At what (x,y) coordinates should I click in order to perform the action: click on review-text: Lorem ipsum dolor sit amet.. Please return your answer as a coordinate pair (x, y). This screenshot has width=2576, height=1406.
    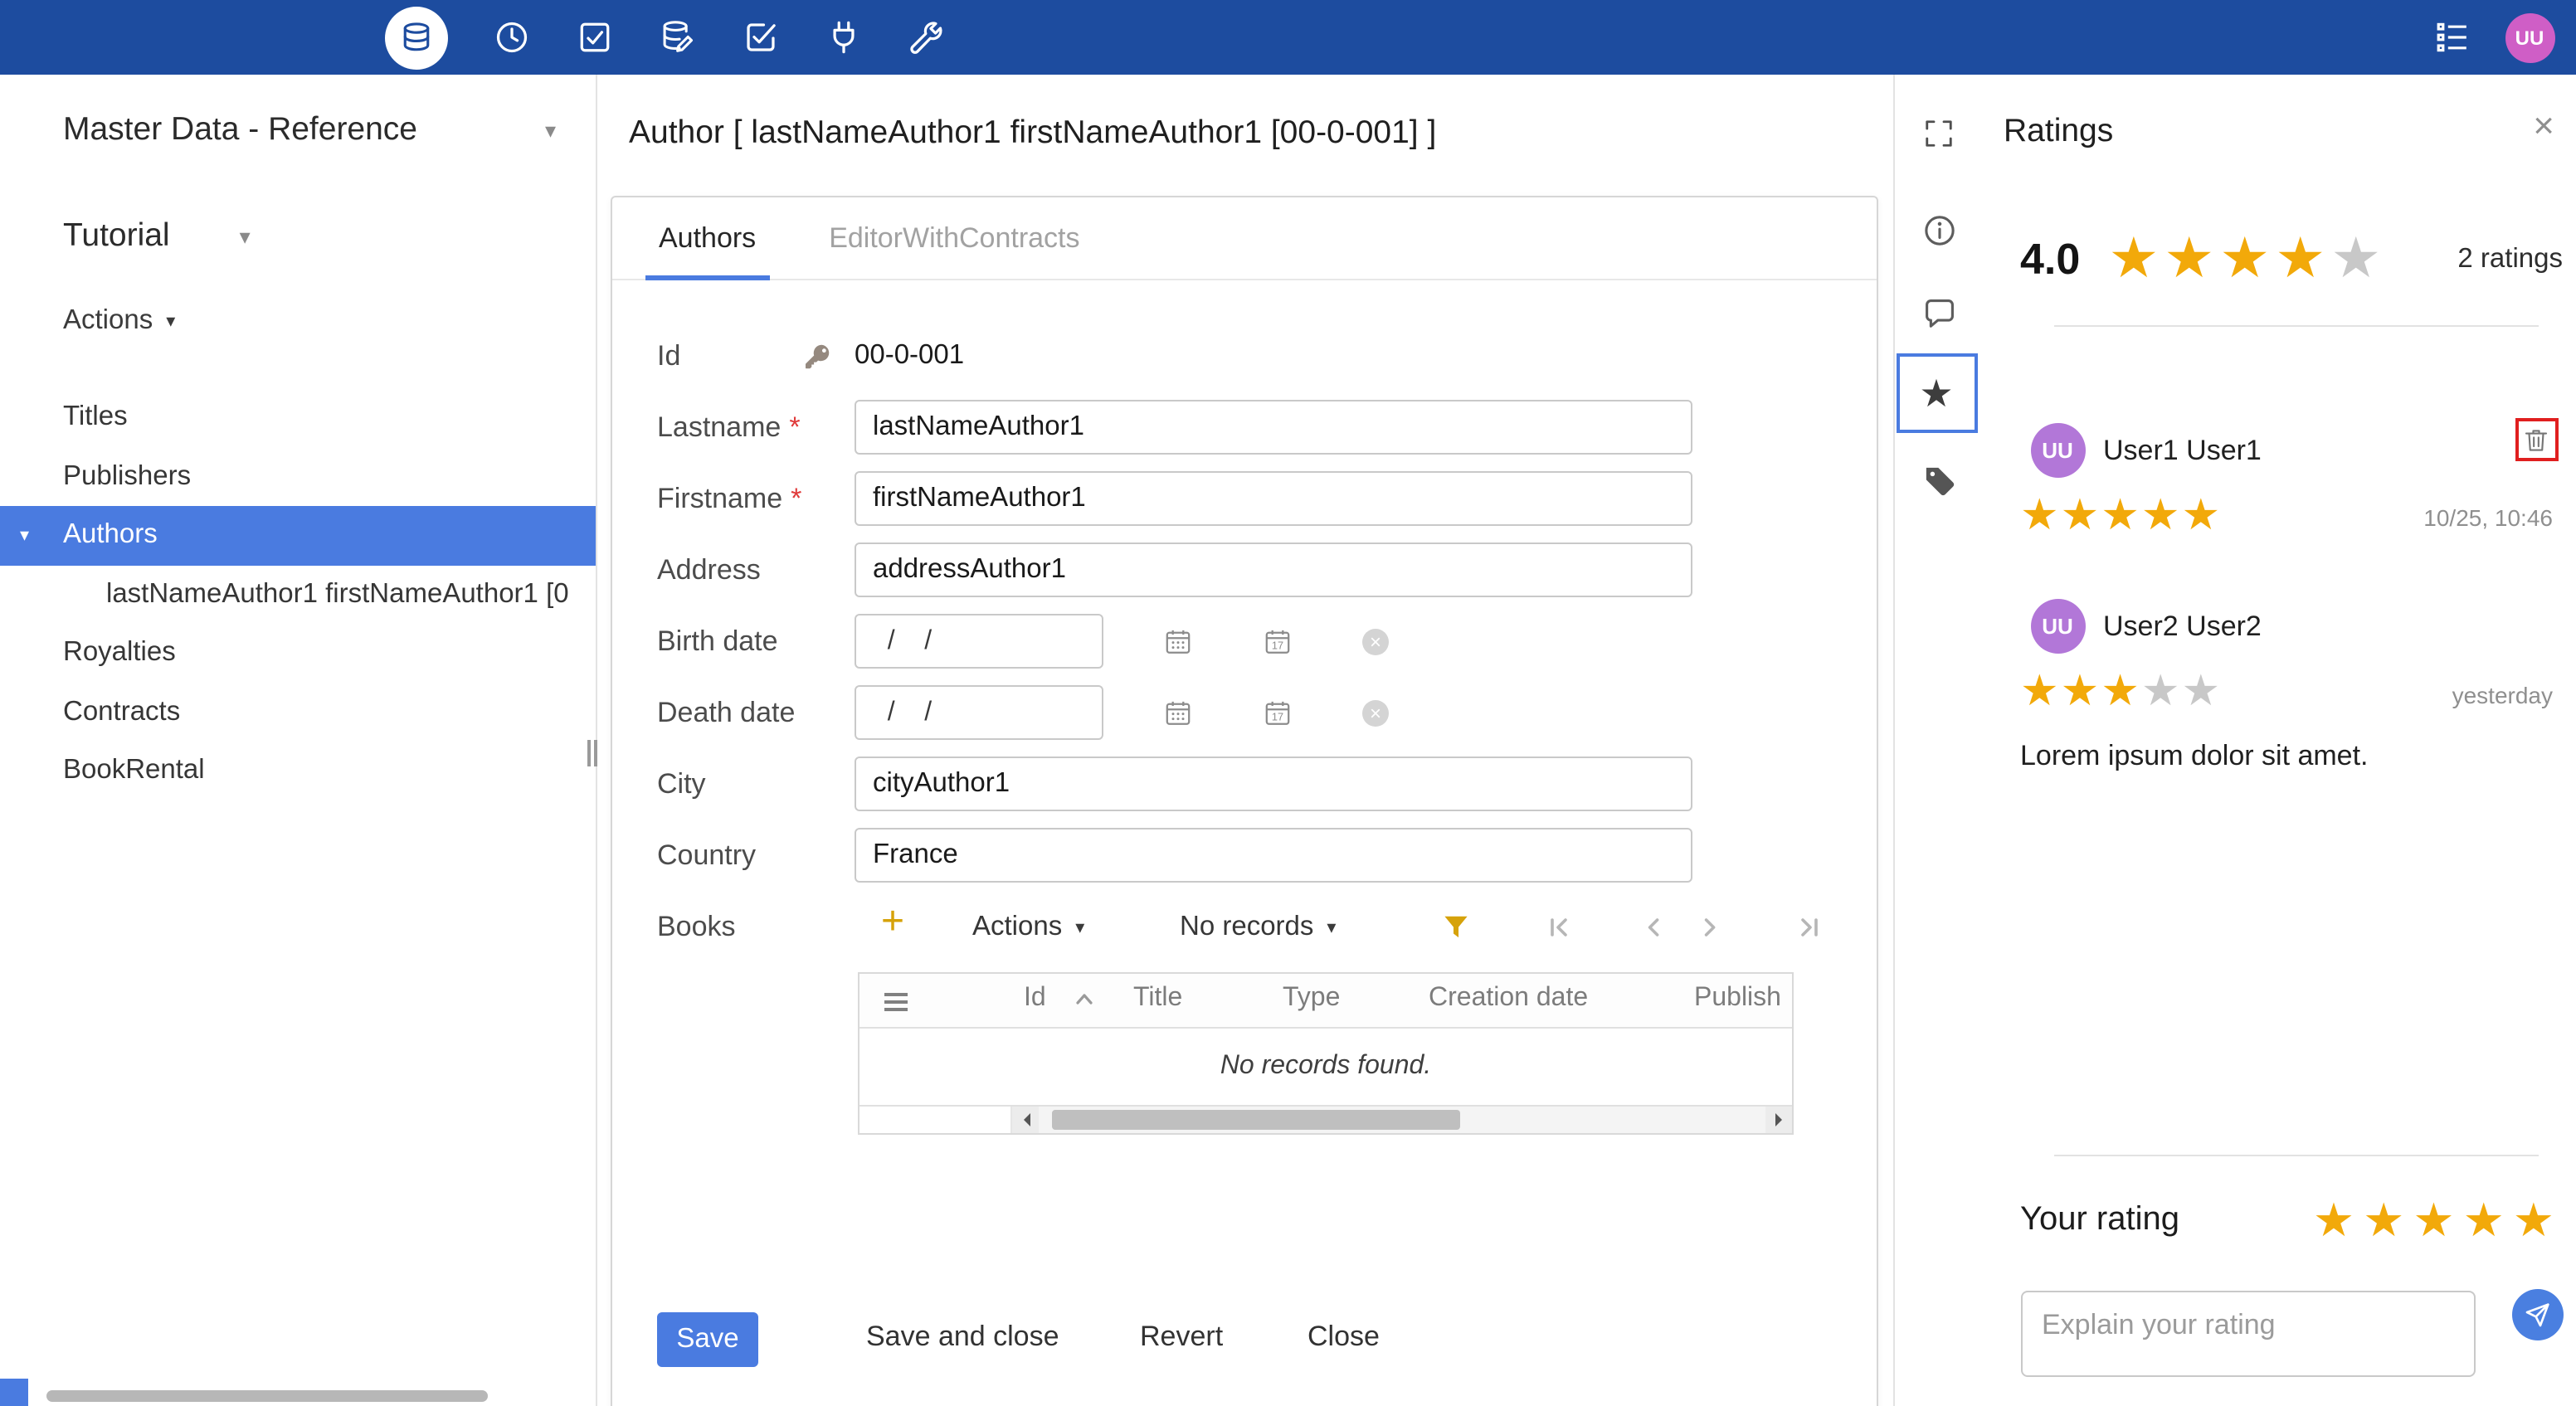
    Looking at the image, I should click on (2194, 756).